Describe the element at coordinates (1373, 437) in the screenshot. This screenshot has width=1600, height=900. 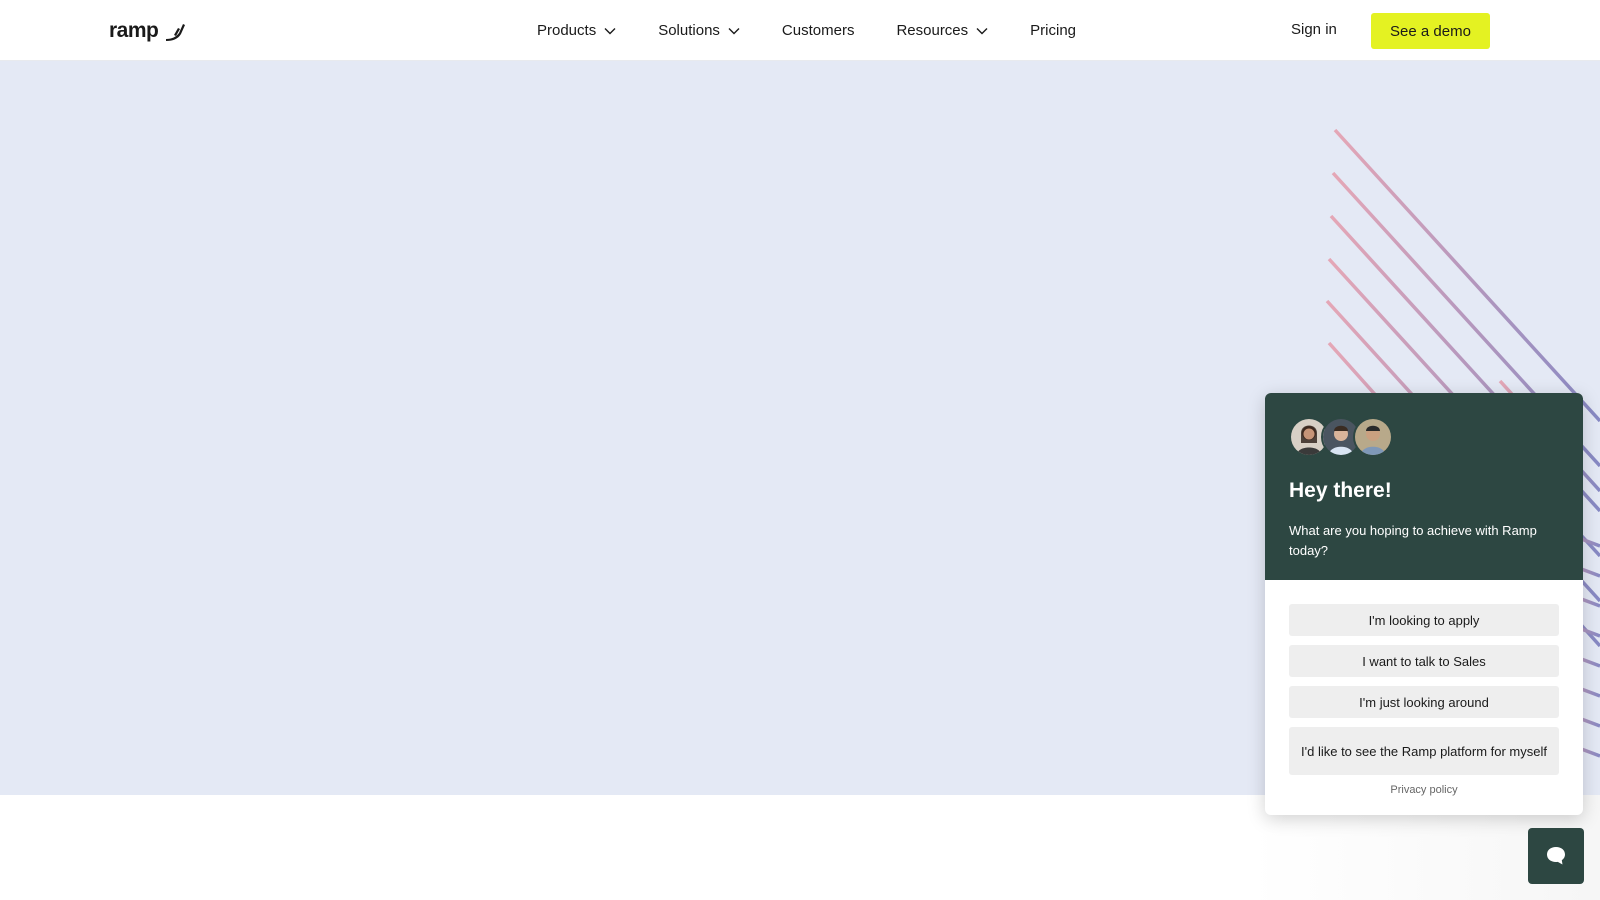
I see `avatar` at that location.